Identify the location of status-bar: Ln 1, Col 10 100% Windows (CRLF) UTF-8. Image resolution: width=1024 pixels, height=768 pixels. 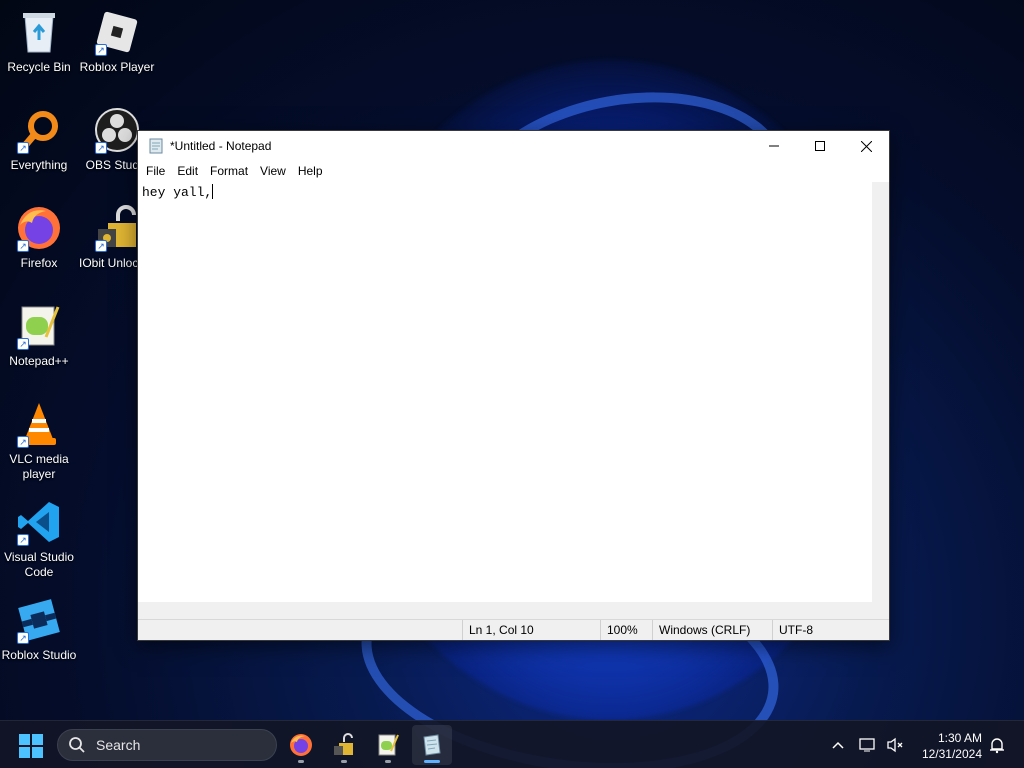
(513, 629).